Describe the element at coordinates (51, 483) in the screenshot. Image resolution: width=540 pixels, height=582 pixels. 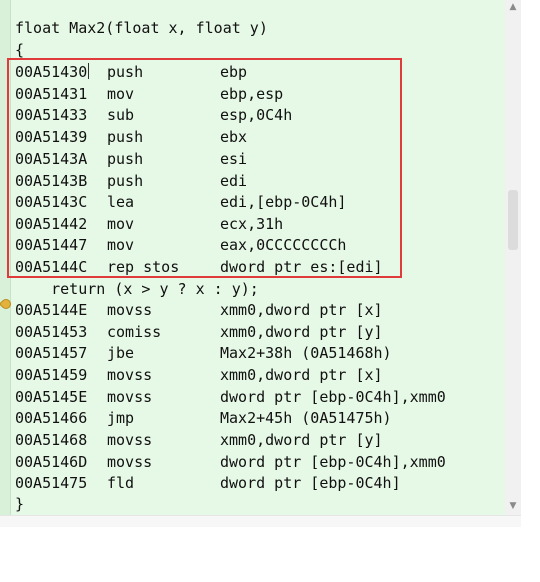
I see `disasm-address: 00A51475` at that location.